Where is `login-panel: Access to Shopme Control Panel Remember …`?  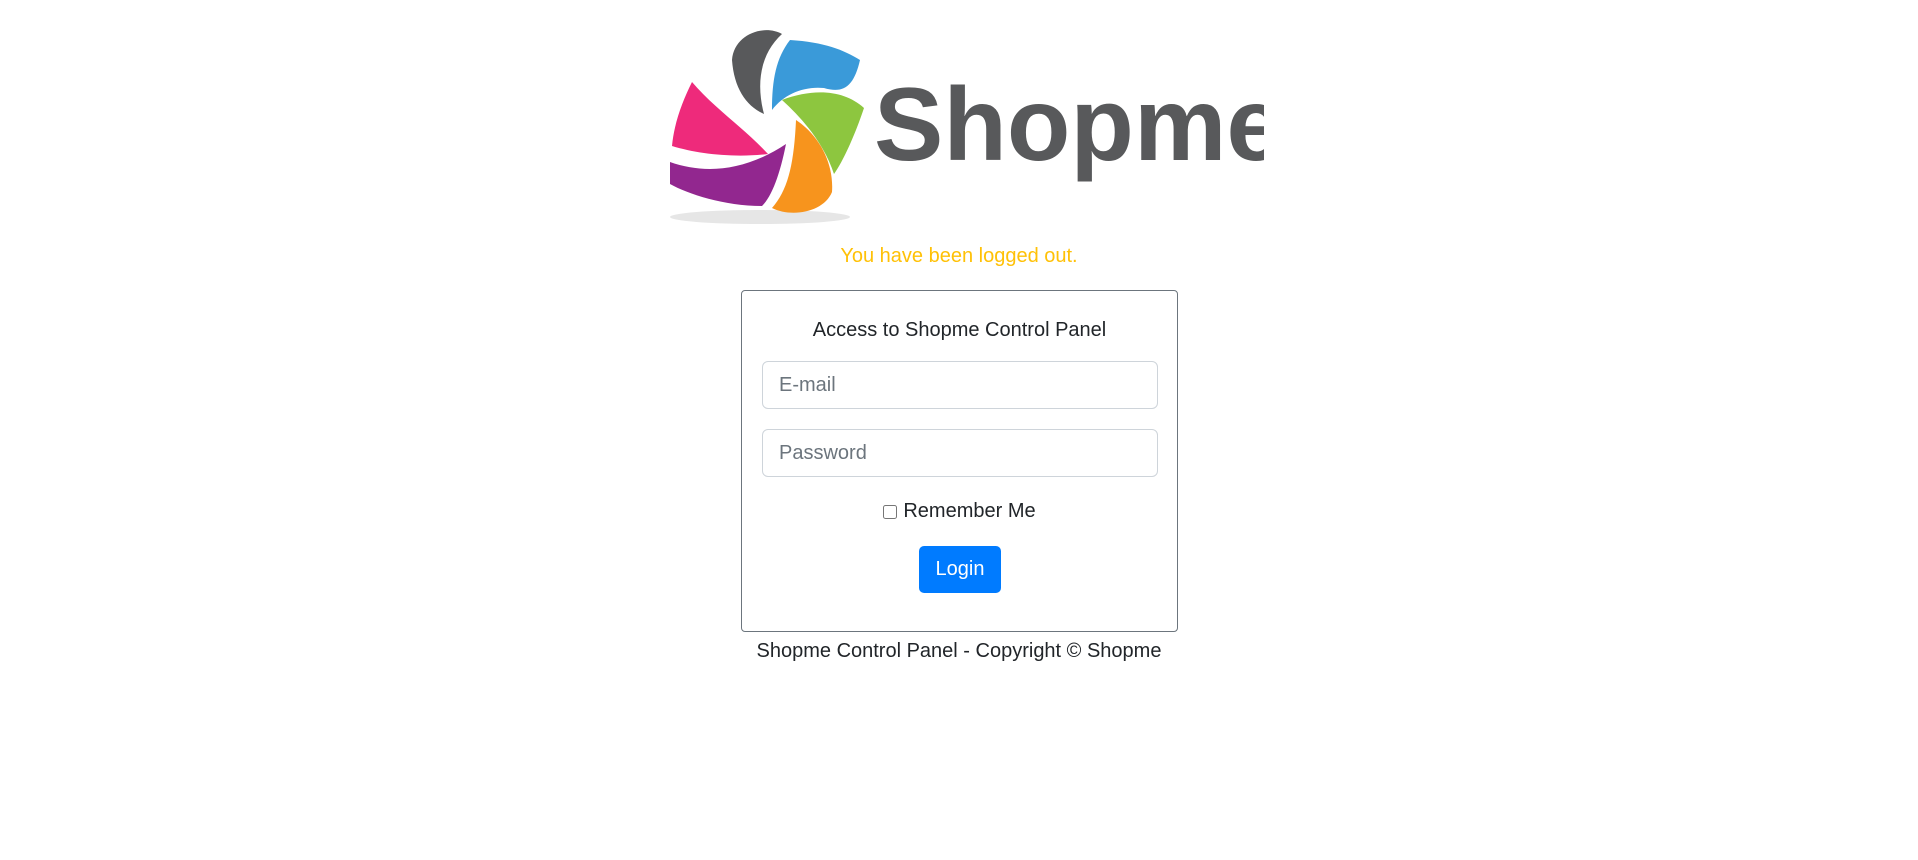 login-panel: Access to Shopme Control Panel Remember … is located at coordinates (959, 461).